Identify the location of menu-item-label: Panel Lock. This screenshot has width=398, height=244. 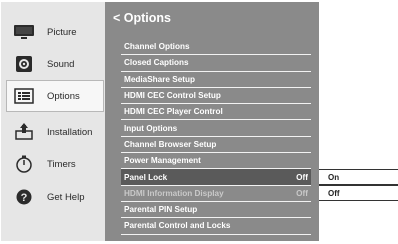
(146, 177).